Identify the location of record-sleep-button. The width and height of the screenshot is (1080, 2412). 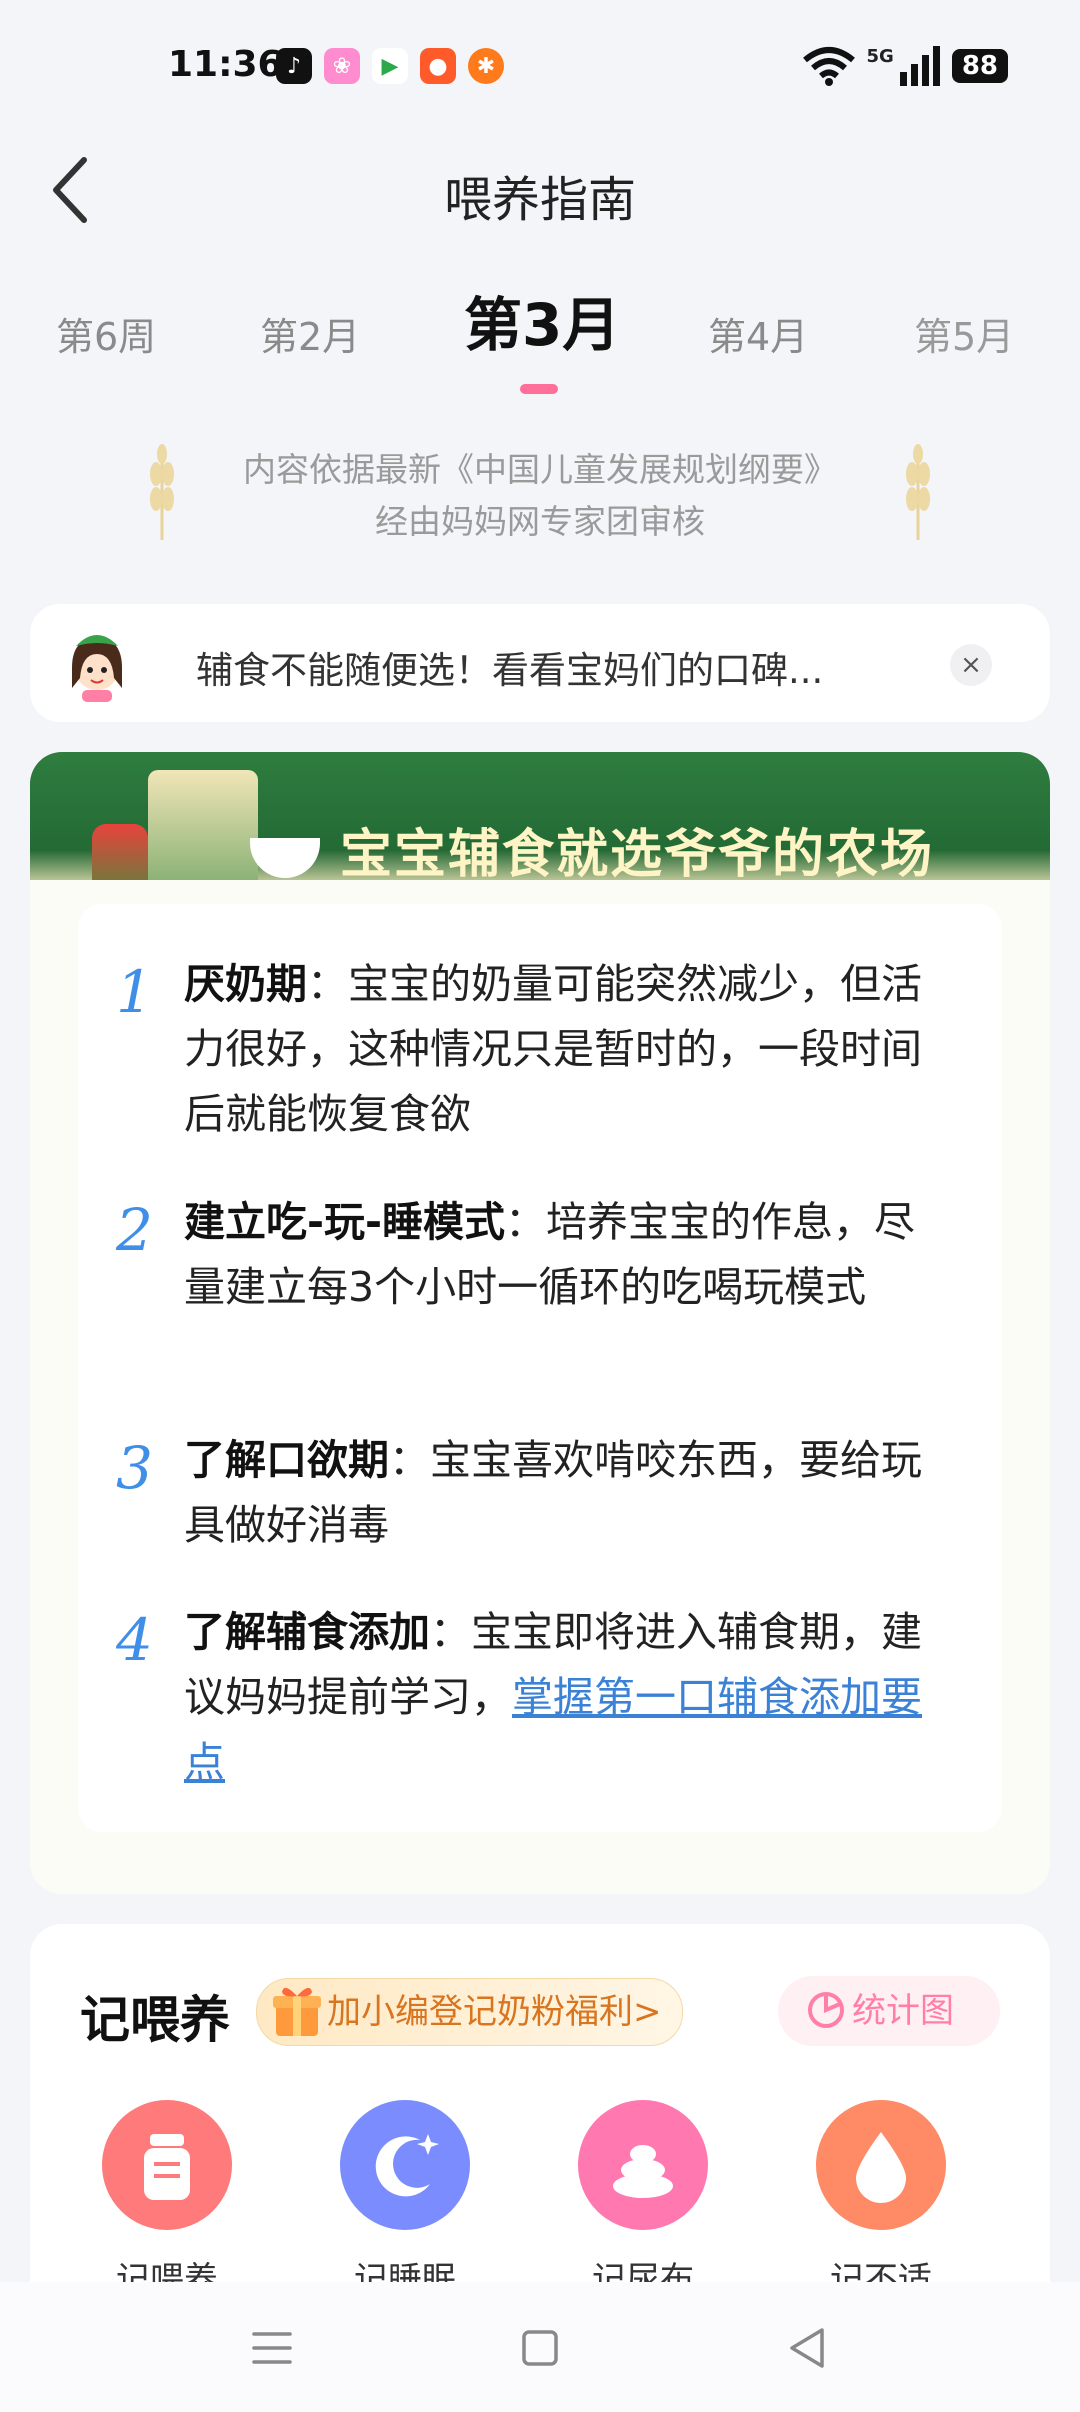
(405, 2165).